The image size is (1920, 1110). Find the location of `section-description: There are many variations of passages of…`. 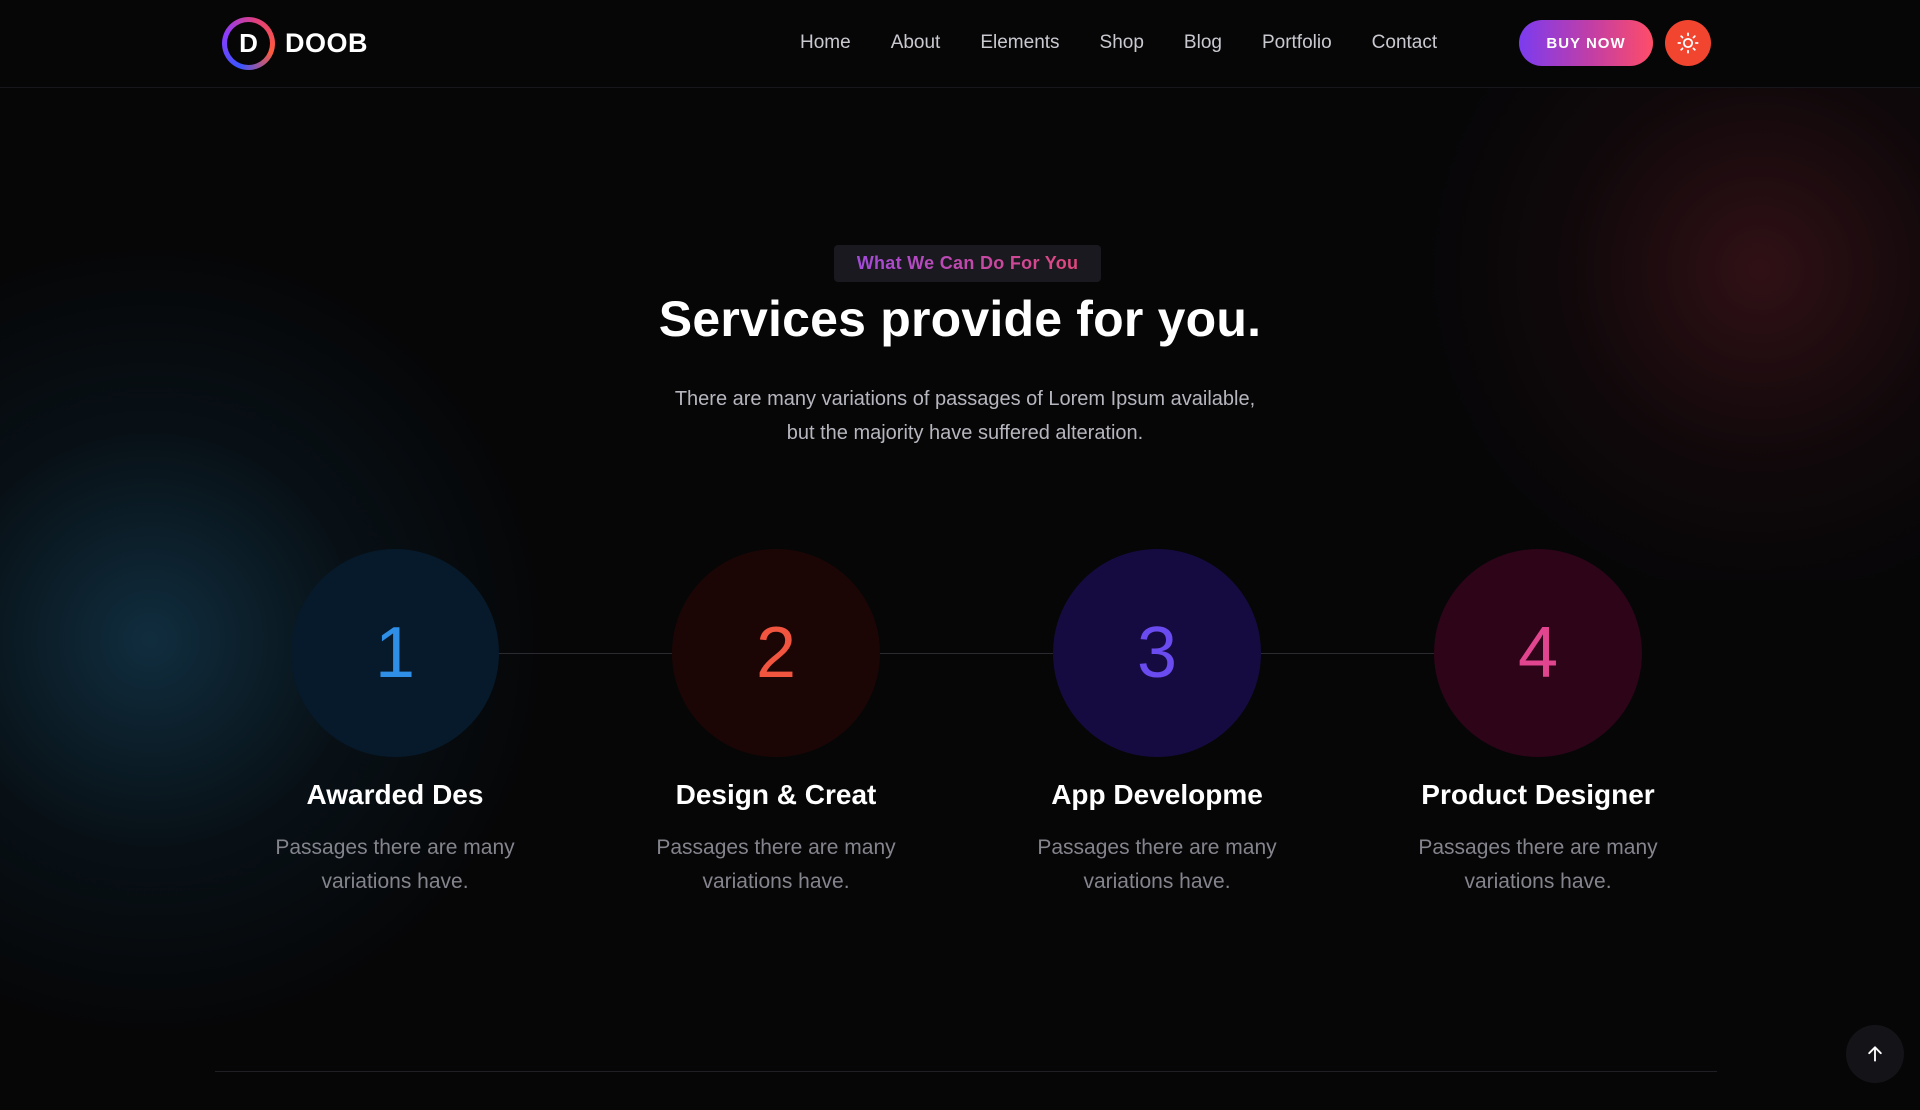

section-description: There are many variations of passages of… is located at coordinates (965, 416).